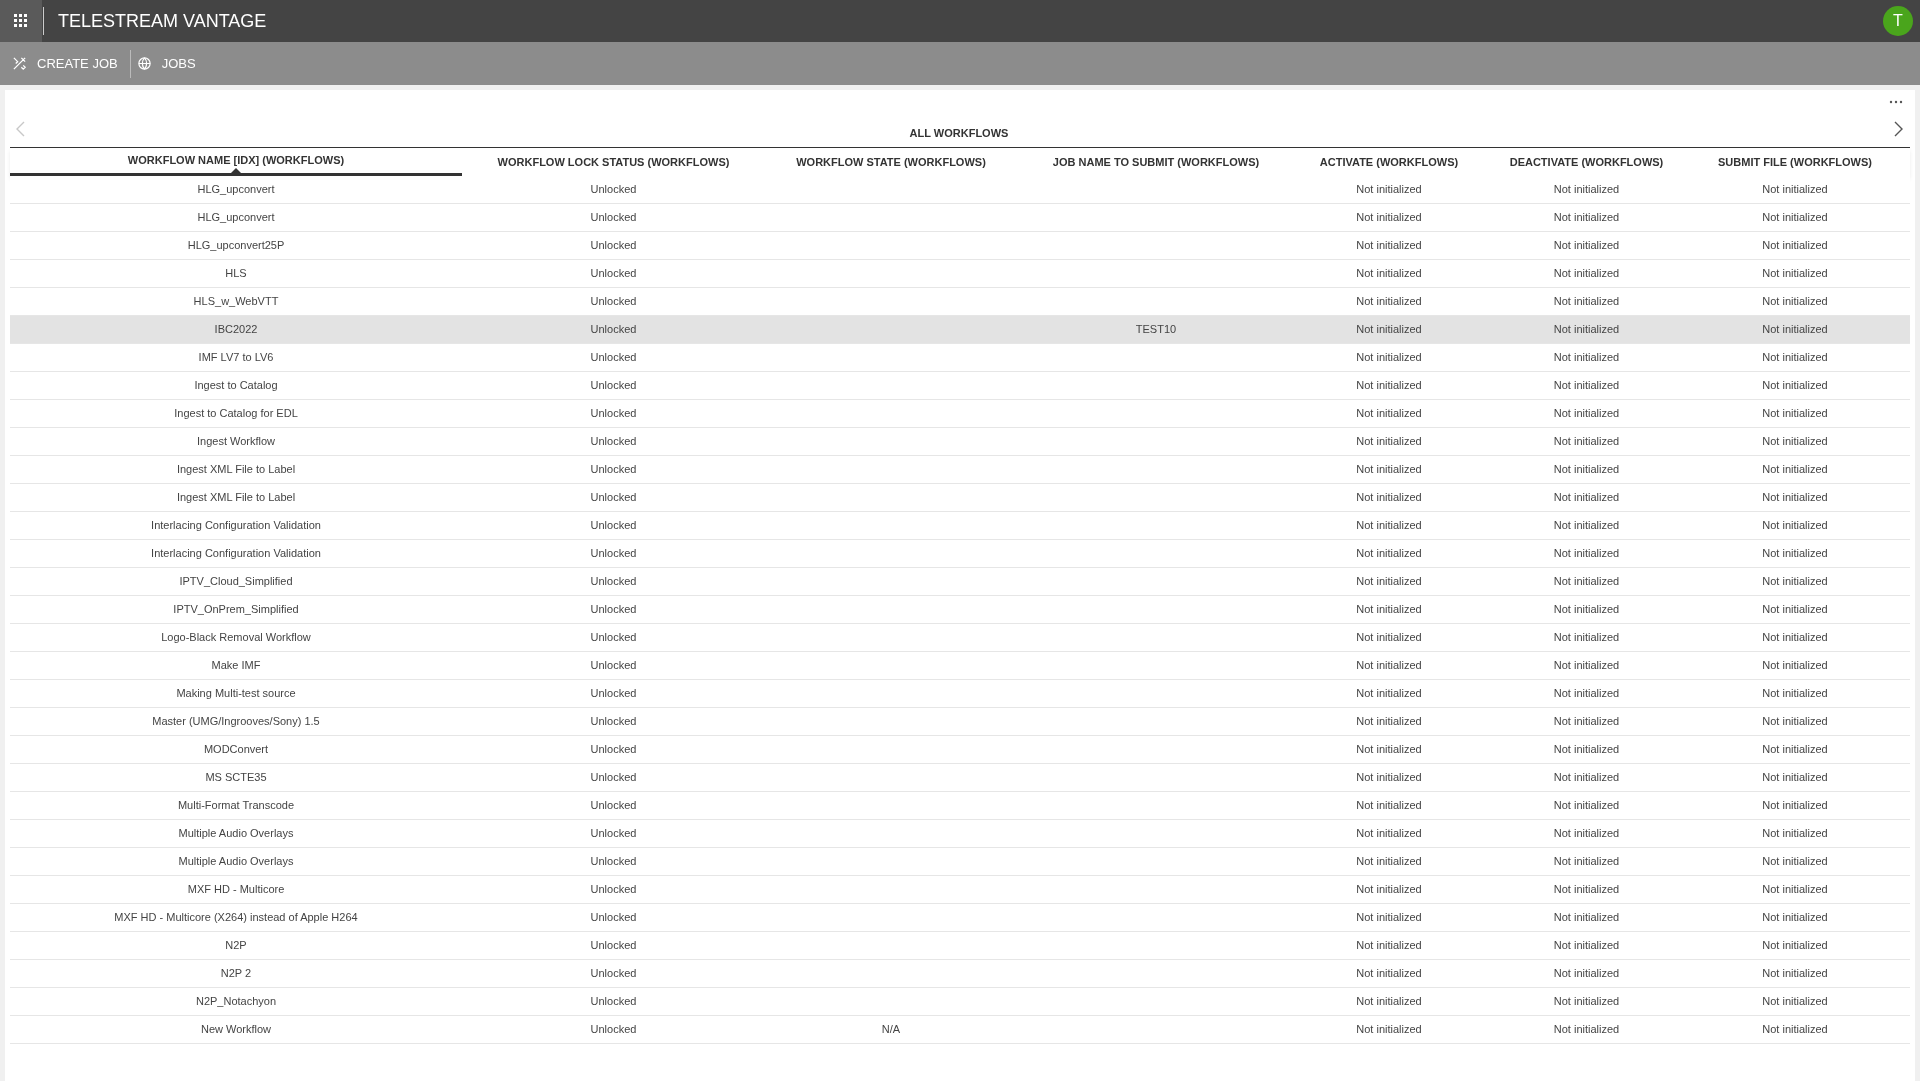 This screenshot has width=1920, height=1081. What do you see at coordinates (1389, 162) in the screenshot?
I see `column-header: ACTIVATE (WORKFLOWS)` at bounding box center [1389, 162].